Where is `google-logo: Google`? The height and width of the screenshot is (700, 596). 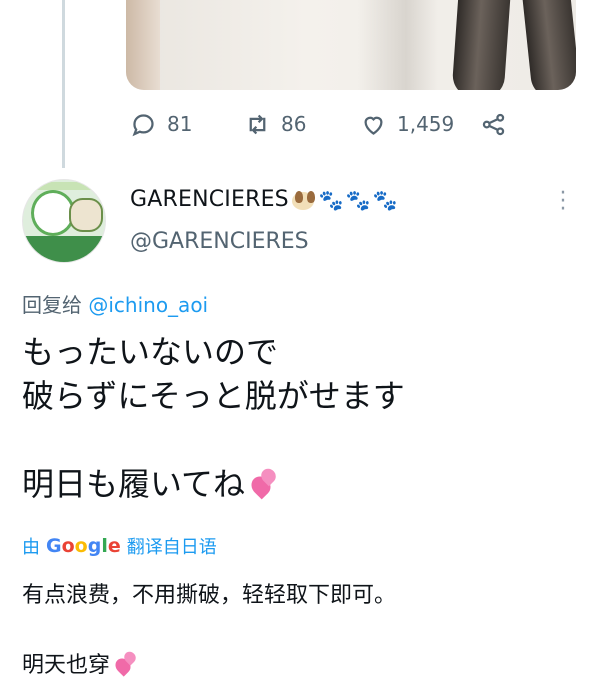
google-logo: Google is located at coordinates (83, 546).